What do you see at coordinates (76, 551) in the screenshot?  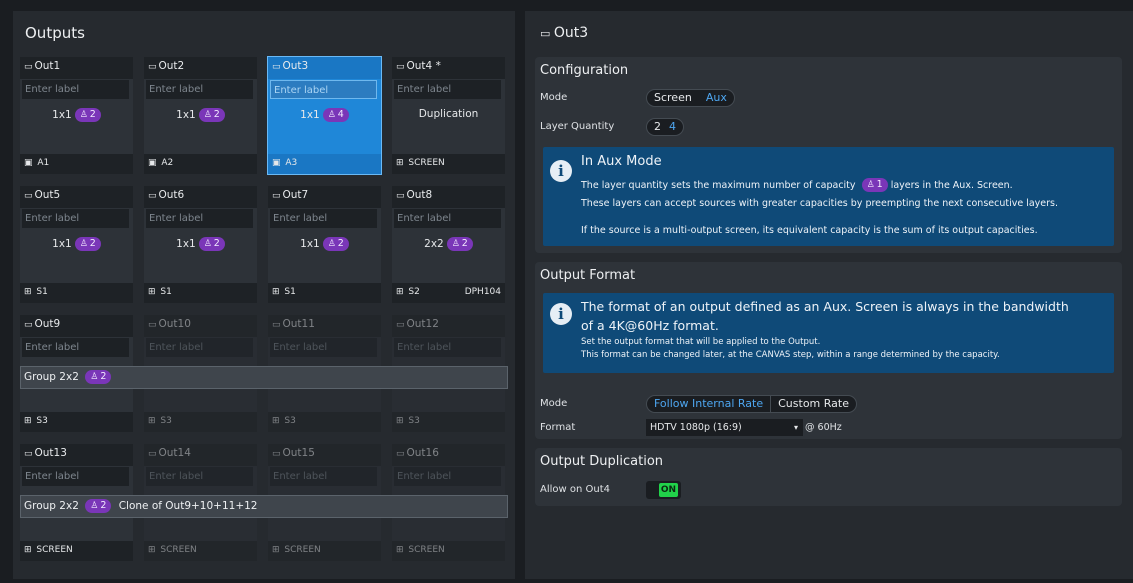 I see `card-footer: ⊞ SCREEN` at bounding box center [76, 551].